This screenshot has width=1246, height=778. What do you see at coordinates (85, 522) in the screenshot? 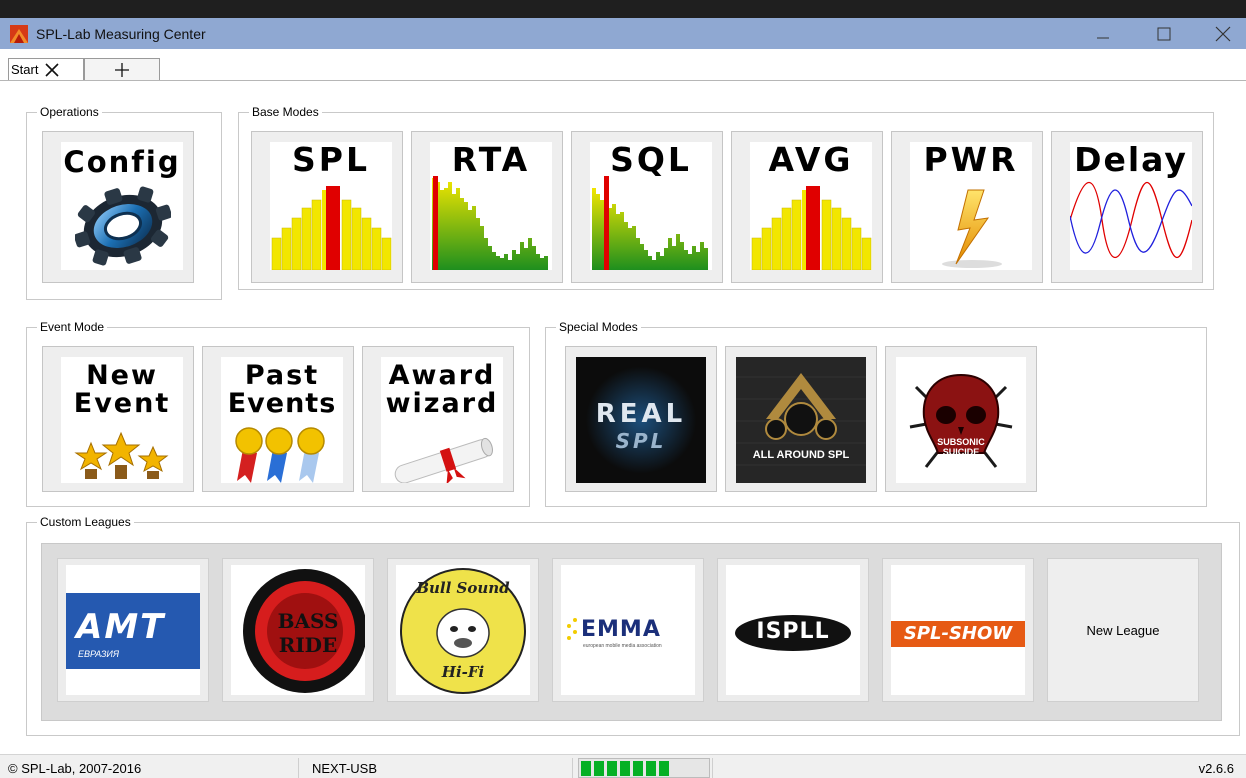
I see `group-custom-leagues-label: Custom Leagues` at bounding box center [85, 522].